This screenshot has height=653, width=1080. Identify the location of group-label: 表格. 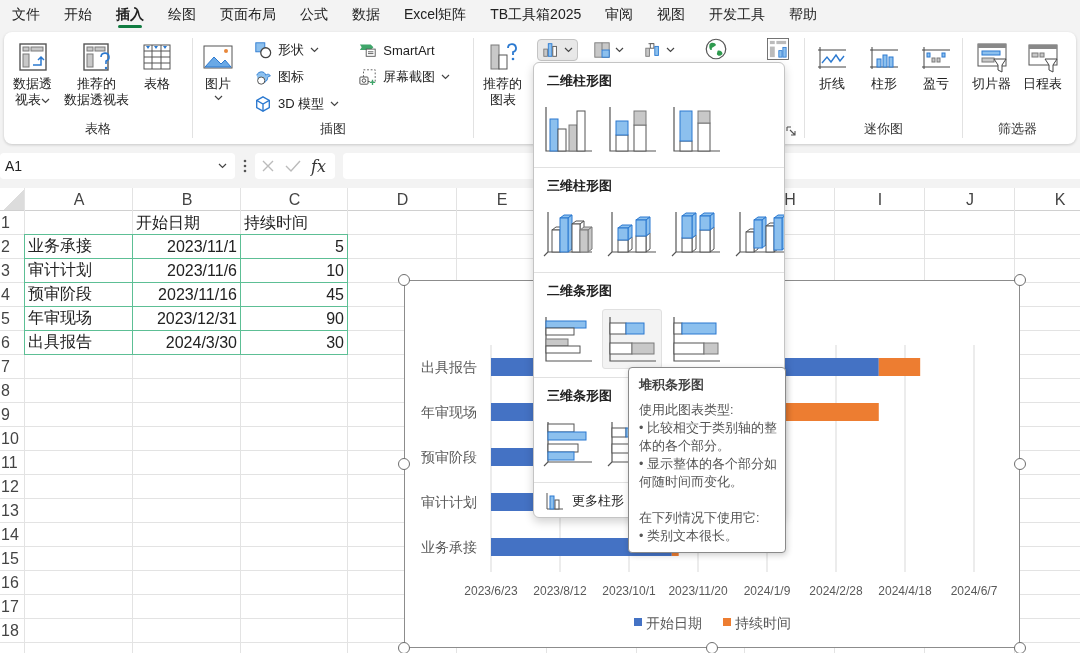
(98, 129).